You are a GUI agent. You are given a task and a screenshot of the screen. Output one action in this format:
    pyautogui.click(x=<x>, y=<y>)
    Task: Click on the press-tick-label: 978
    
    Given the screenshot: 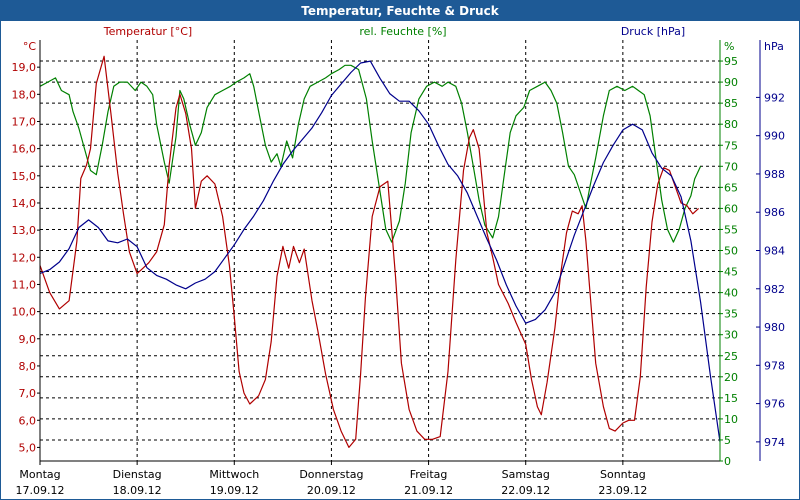 What is the action you would take?
    pyautogui.click(x=774, y=365)
    